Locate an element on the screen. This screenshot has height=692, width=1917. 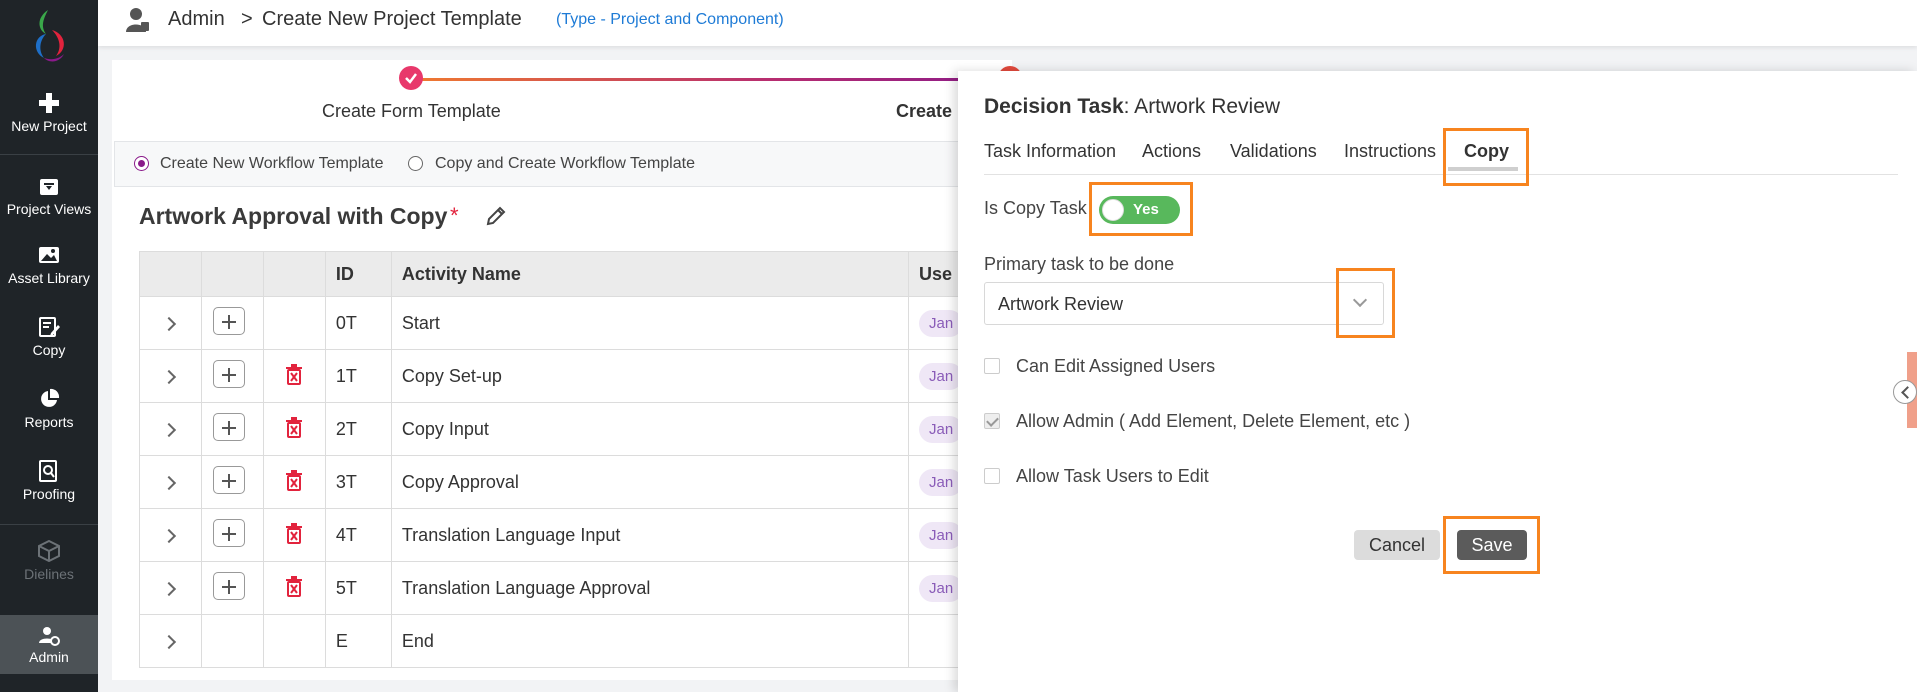
required-marker: * is located at coordinates (454, 215).